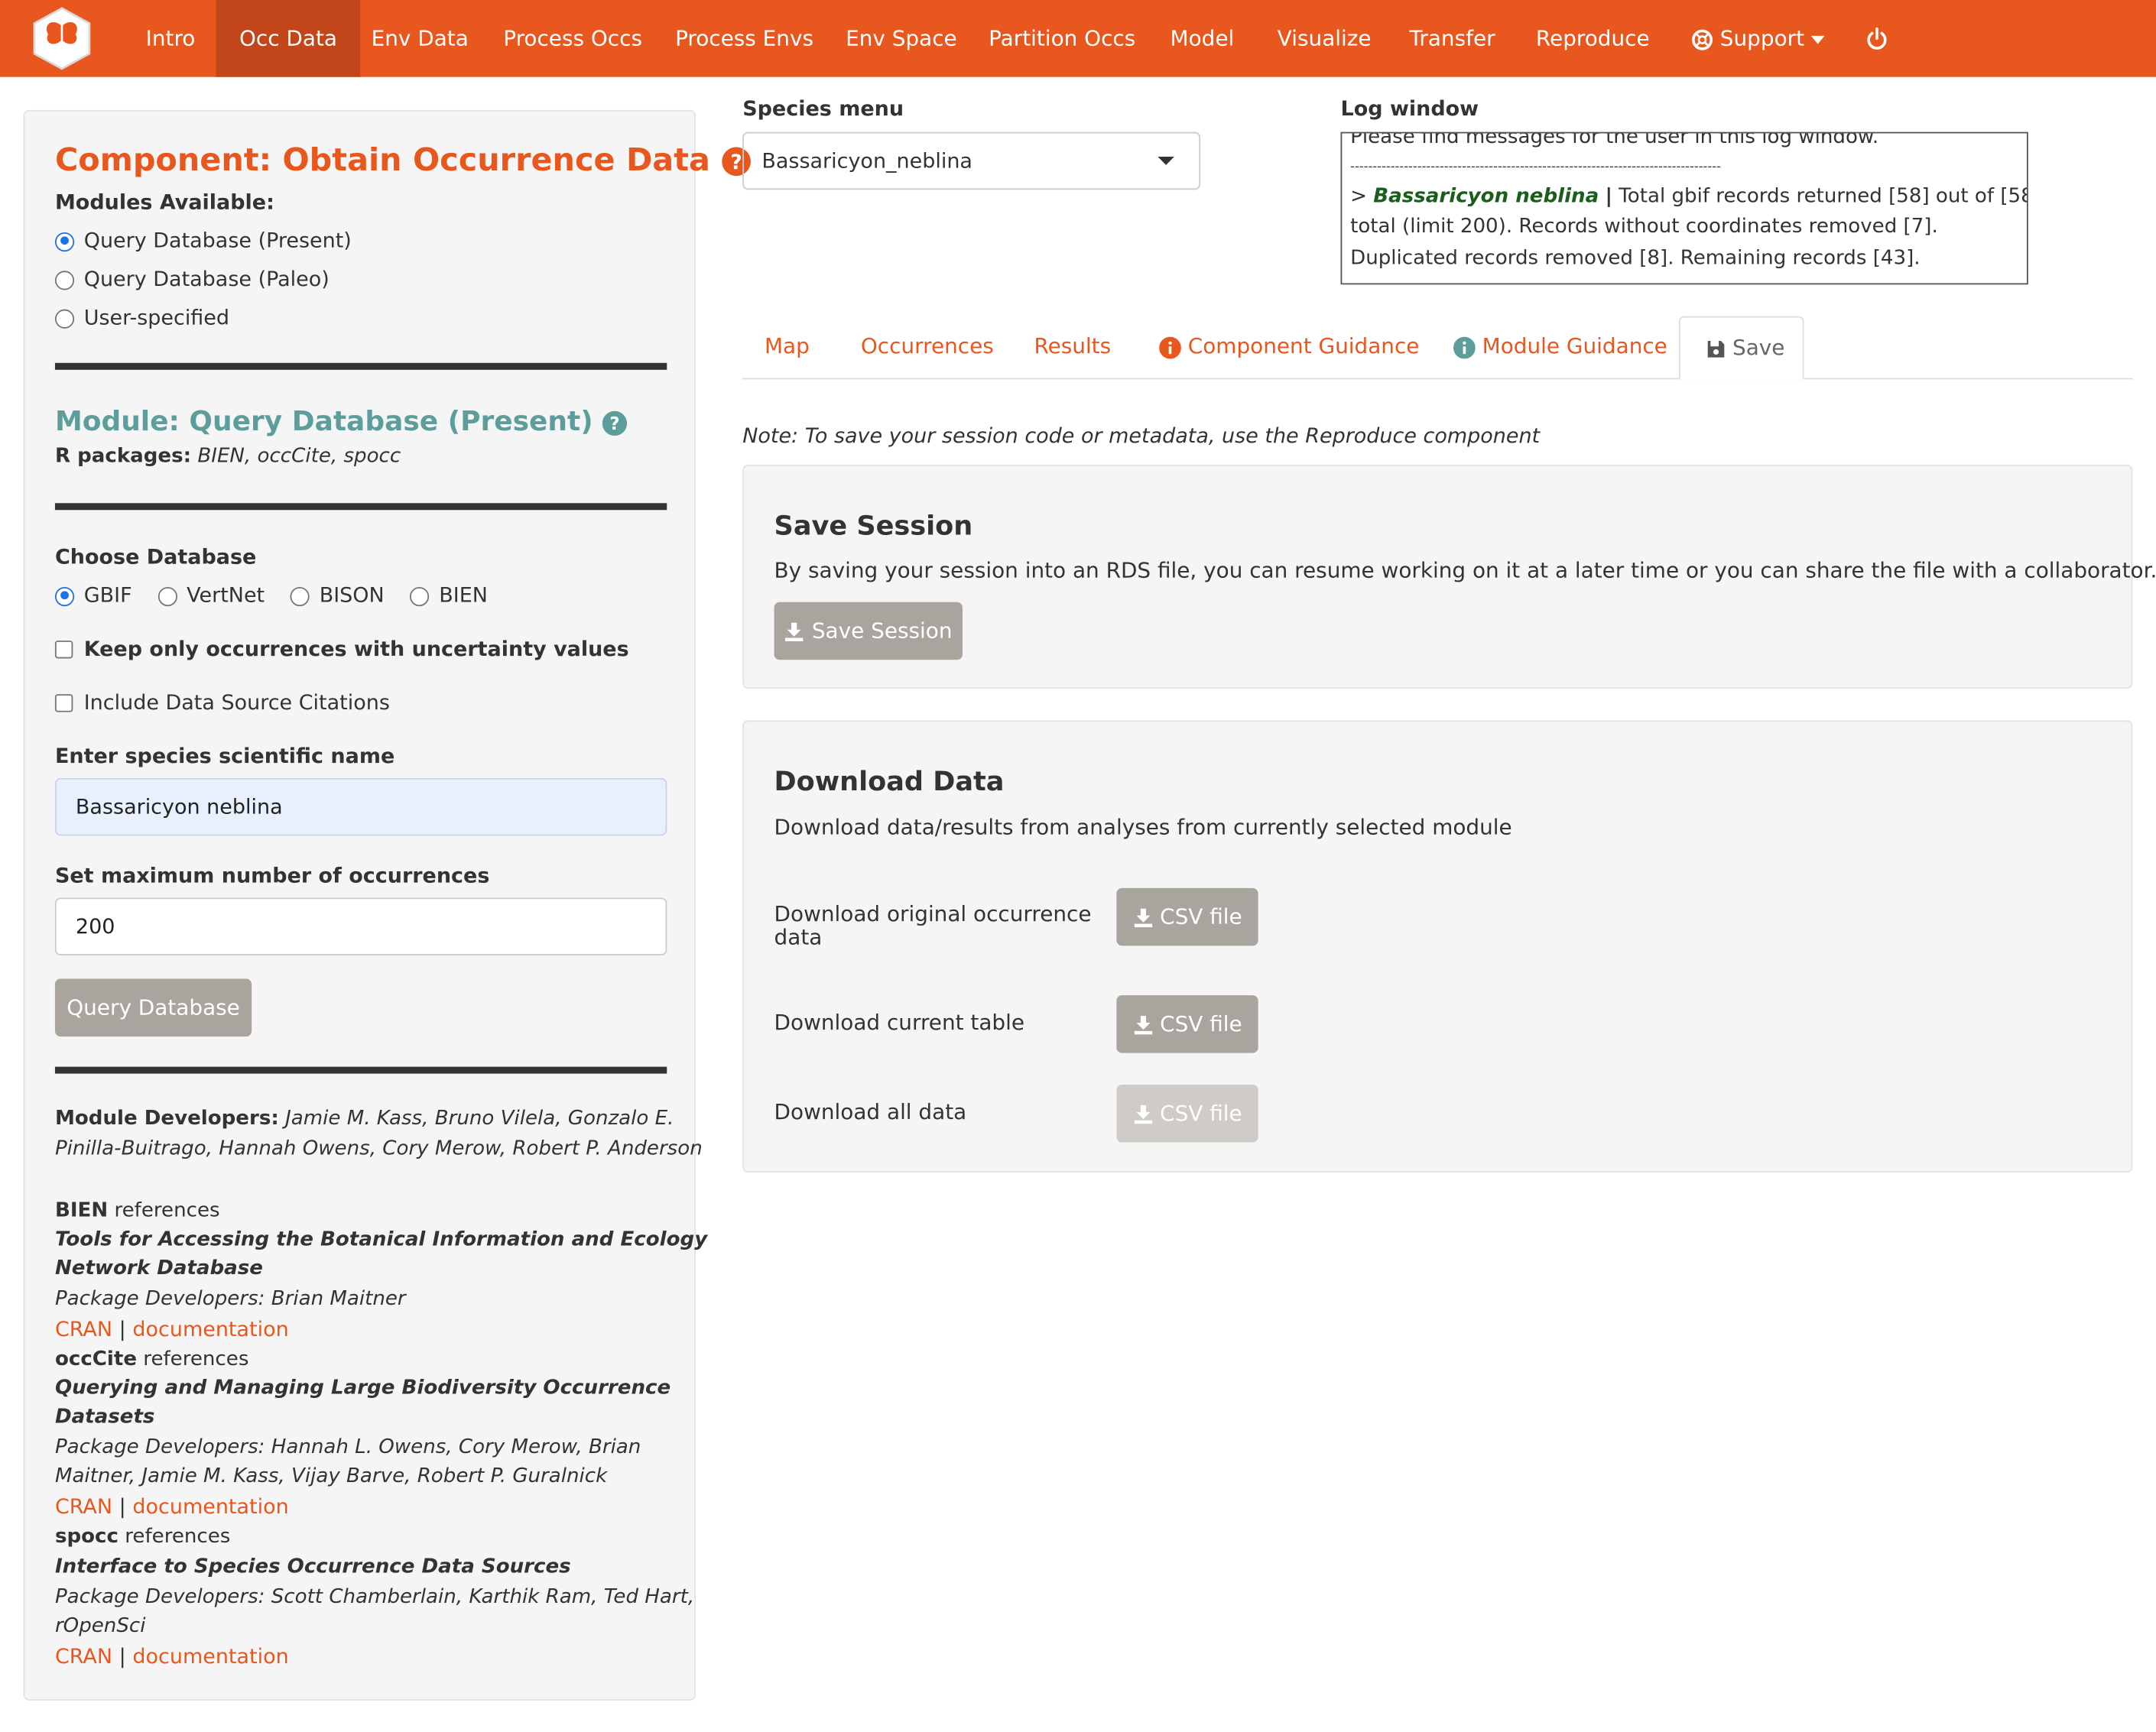 The height and width of the screenshot is (1732, 2156). What do you see at coordinates (1452, 38) in the screenshot?
I see `nav-transfer: Transfer` at bounding box center [1452, 38].